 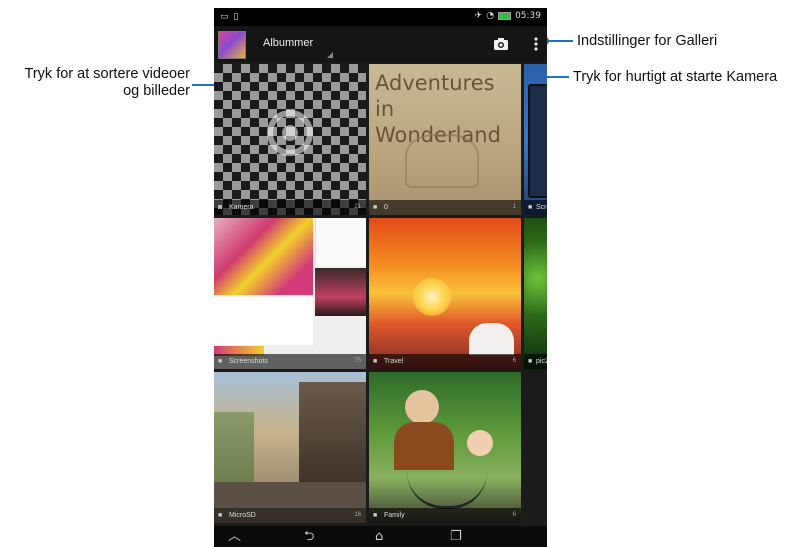 I want to click on album-art-list, so click(x=340, y=242).